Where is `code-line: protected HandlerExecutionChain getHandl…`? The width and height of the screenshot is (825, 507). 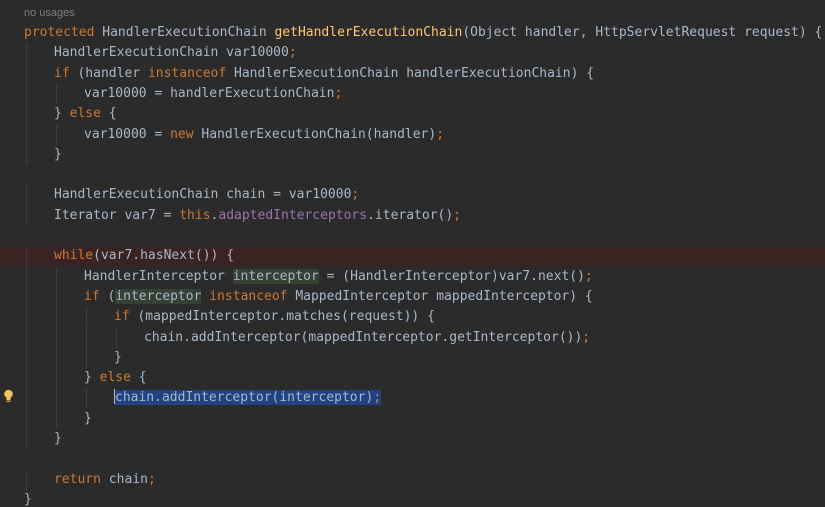 code-line: protected HandlerExecutionChain getHandl… is located at coordinates (412, 33).